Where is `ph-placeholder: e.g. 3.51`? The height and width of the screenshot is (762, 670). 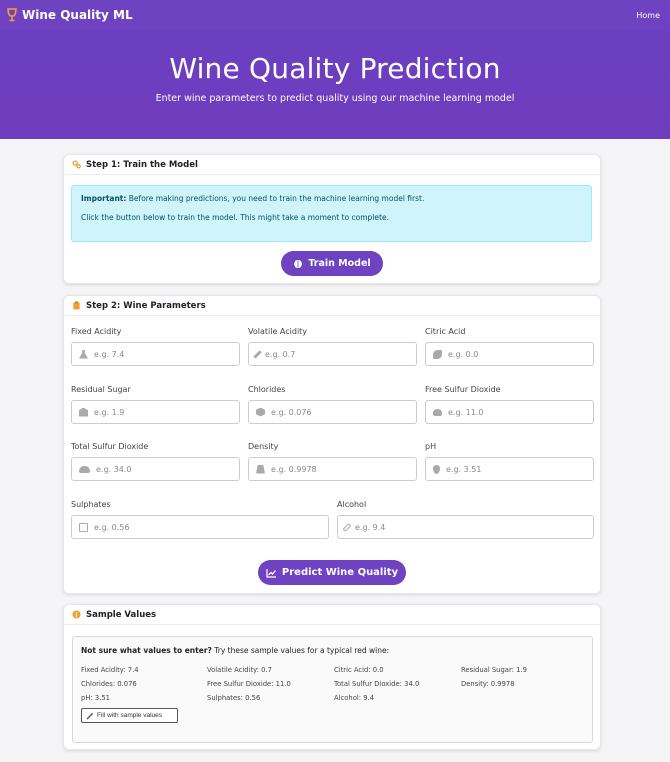 ph-placeholder: e.g. 3.51 is located at coordinates (464, 469).